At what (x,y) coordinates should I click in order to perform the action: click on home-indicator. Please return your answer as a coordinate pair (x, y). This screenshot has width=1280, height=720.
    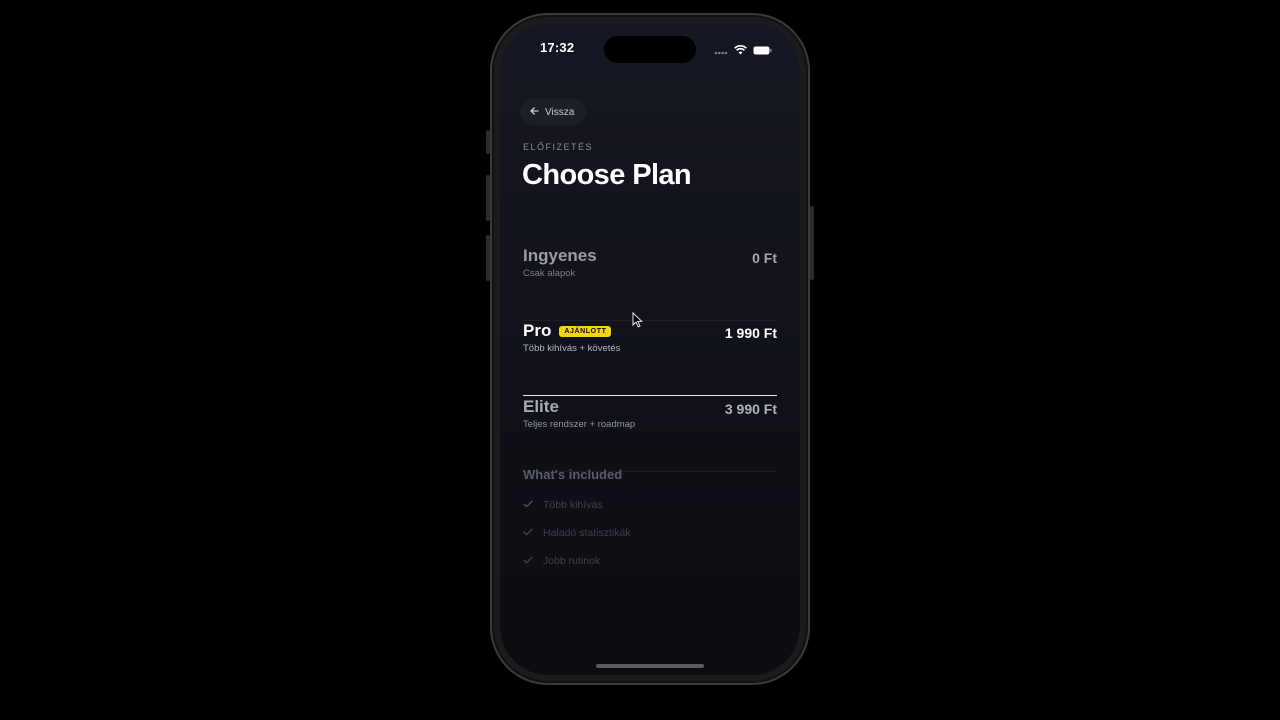
    Looking at the image, I should click on (650, 666).